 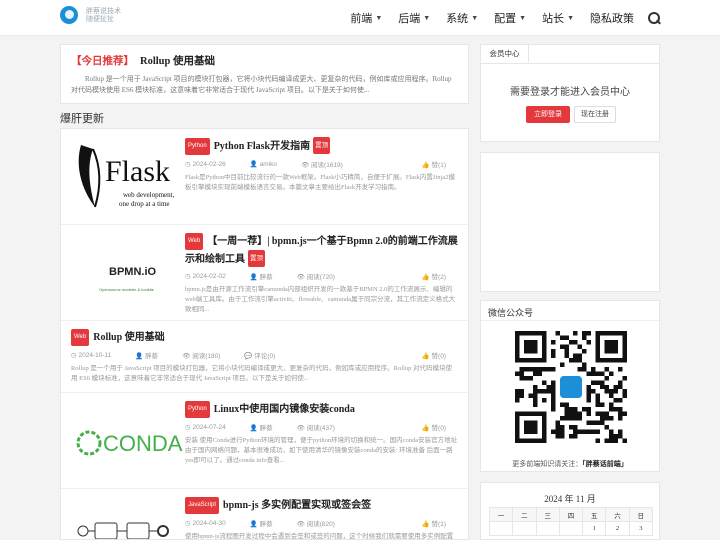 I want to click on article-meta: ◷ 2024-07-24 👤 胖蔡 👁 阅读(437) 👍 赞(0), so click(x=321, y=427).